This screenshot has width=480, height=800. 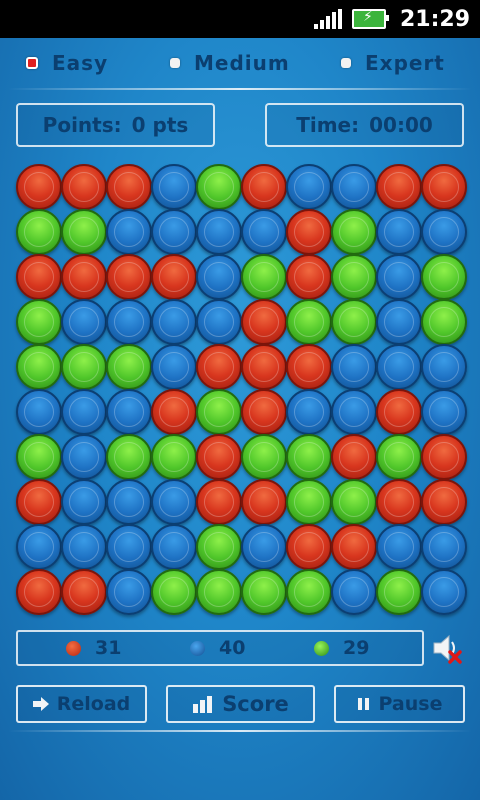 I want to click on pause-button: Pause, so click(x=399, y=704).